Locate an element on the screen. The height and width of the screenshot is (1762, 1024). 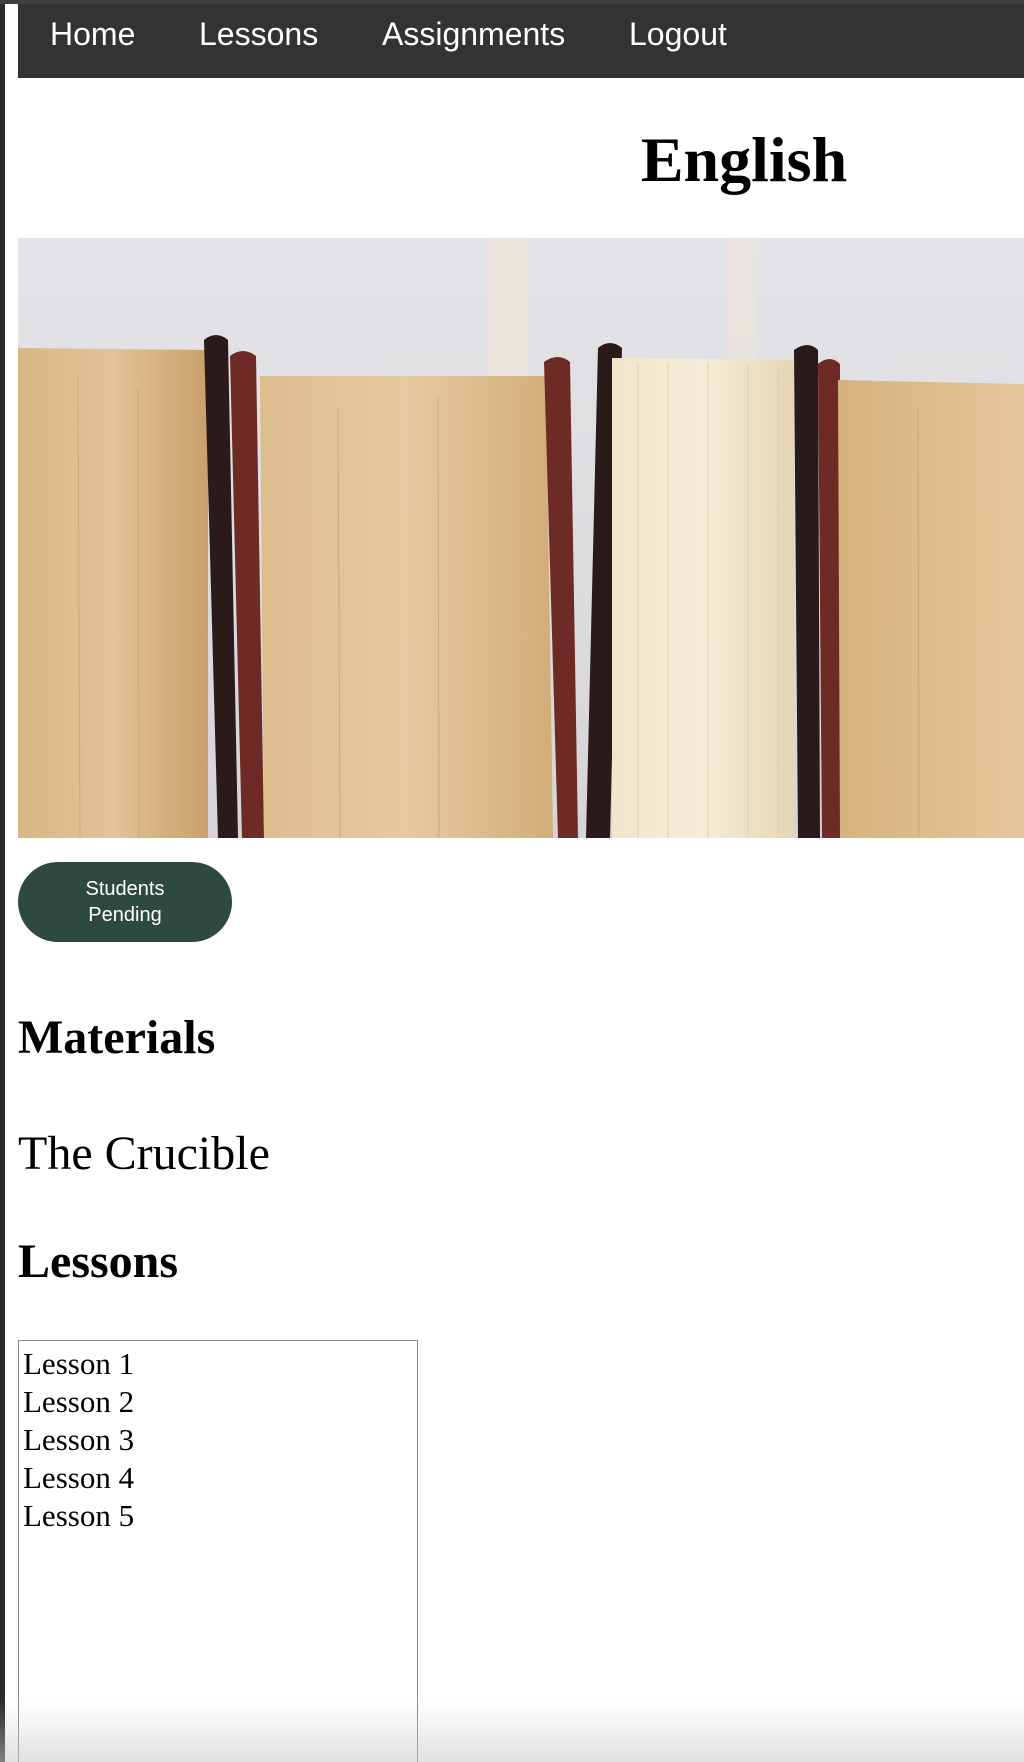
lesson-option: Lesson 4 is located at coordinates (218, 1478).